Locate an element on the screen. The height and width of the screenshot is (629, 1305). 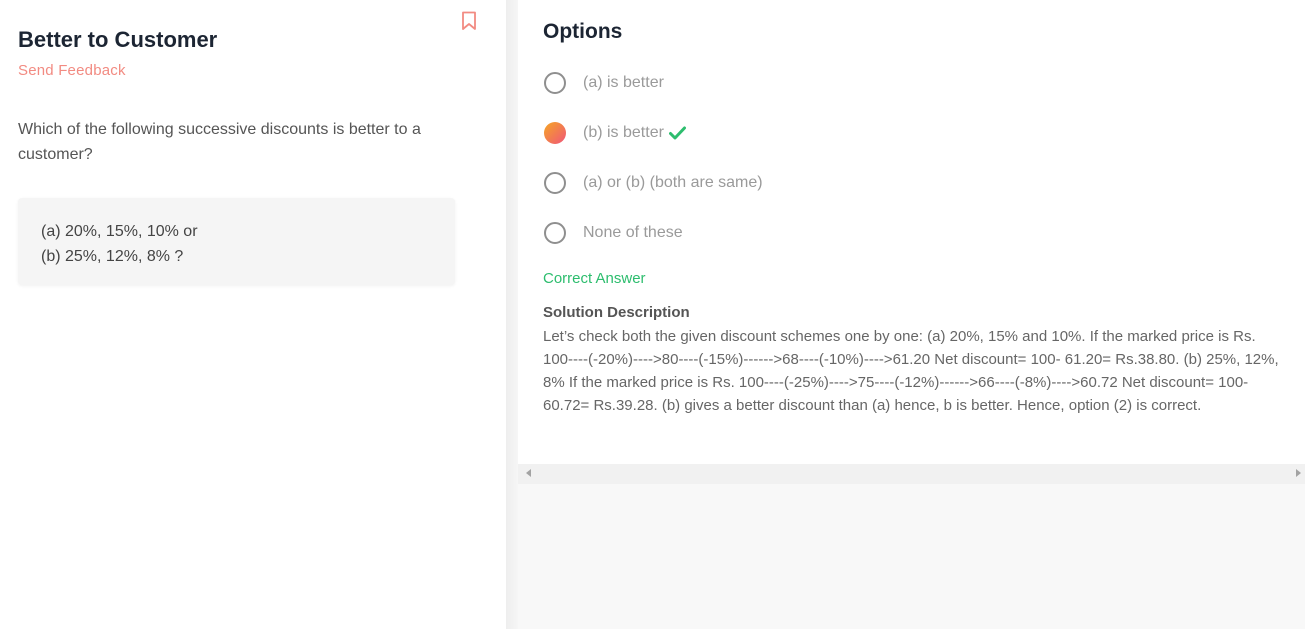
option-a: (a) is better is located at coordinates (604, 83).